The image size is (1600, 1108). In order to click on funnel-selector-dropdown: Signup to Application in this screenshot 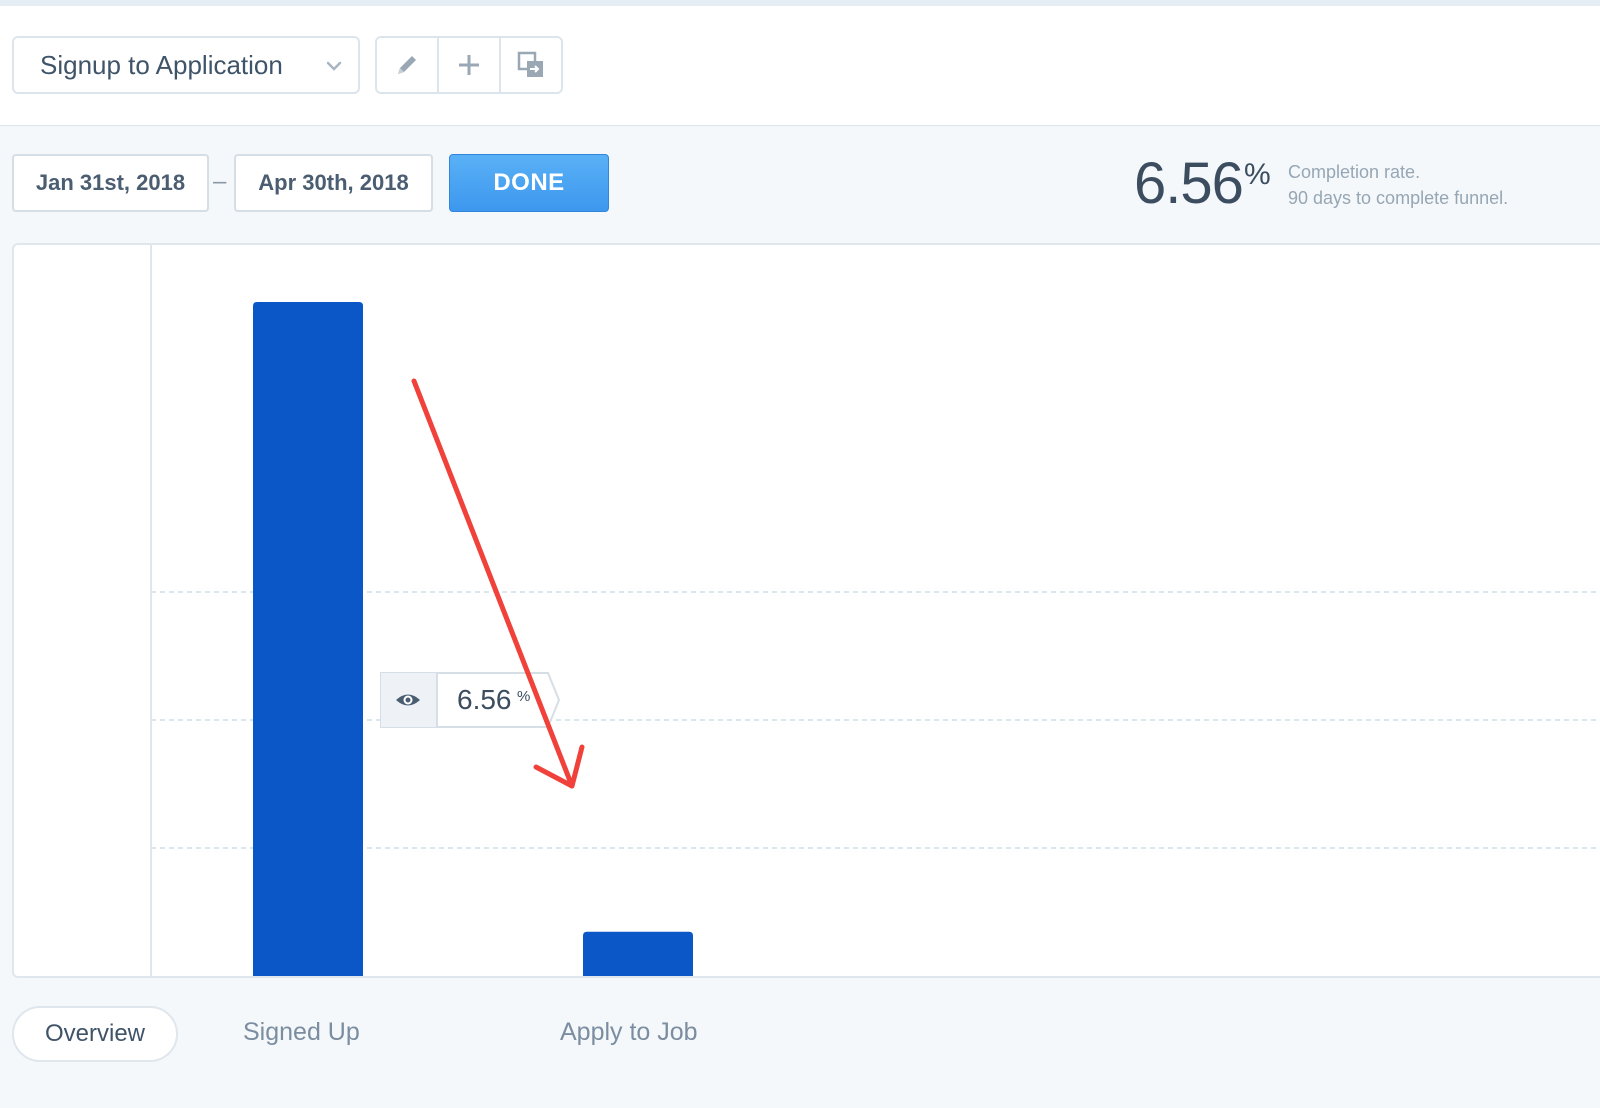, I will do `click(186, 65)`.